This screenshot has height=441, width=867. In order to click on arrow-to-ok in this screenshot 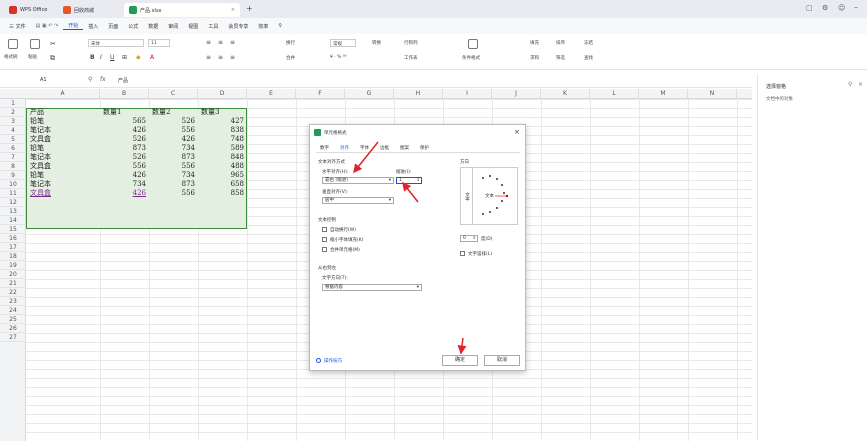, I will do `click(462, 346)`.